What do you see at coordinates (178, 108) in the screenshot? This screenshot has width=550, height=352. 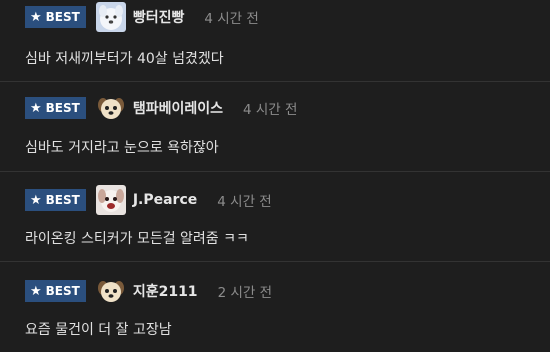 I see `nickname: 탬파베이레이스` at bounding box center [178, 108].